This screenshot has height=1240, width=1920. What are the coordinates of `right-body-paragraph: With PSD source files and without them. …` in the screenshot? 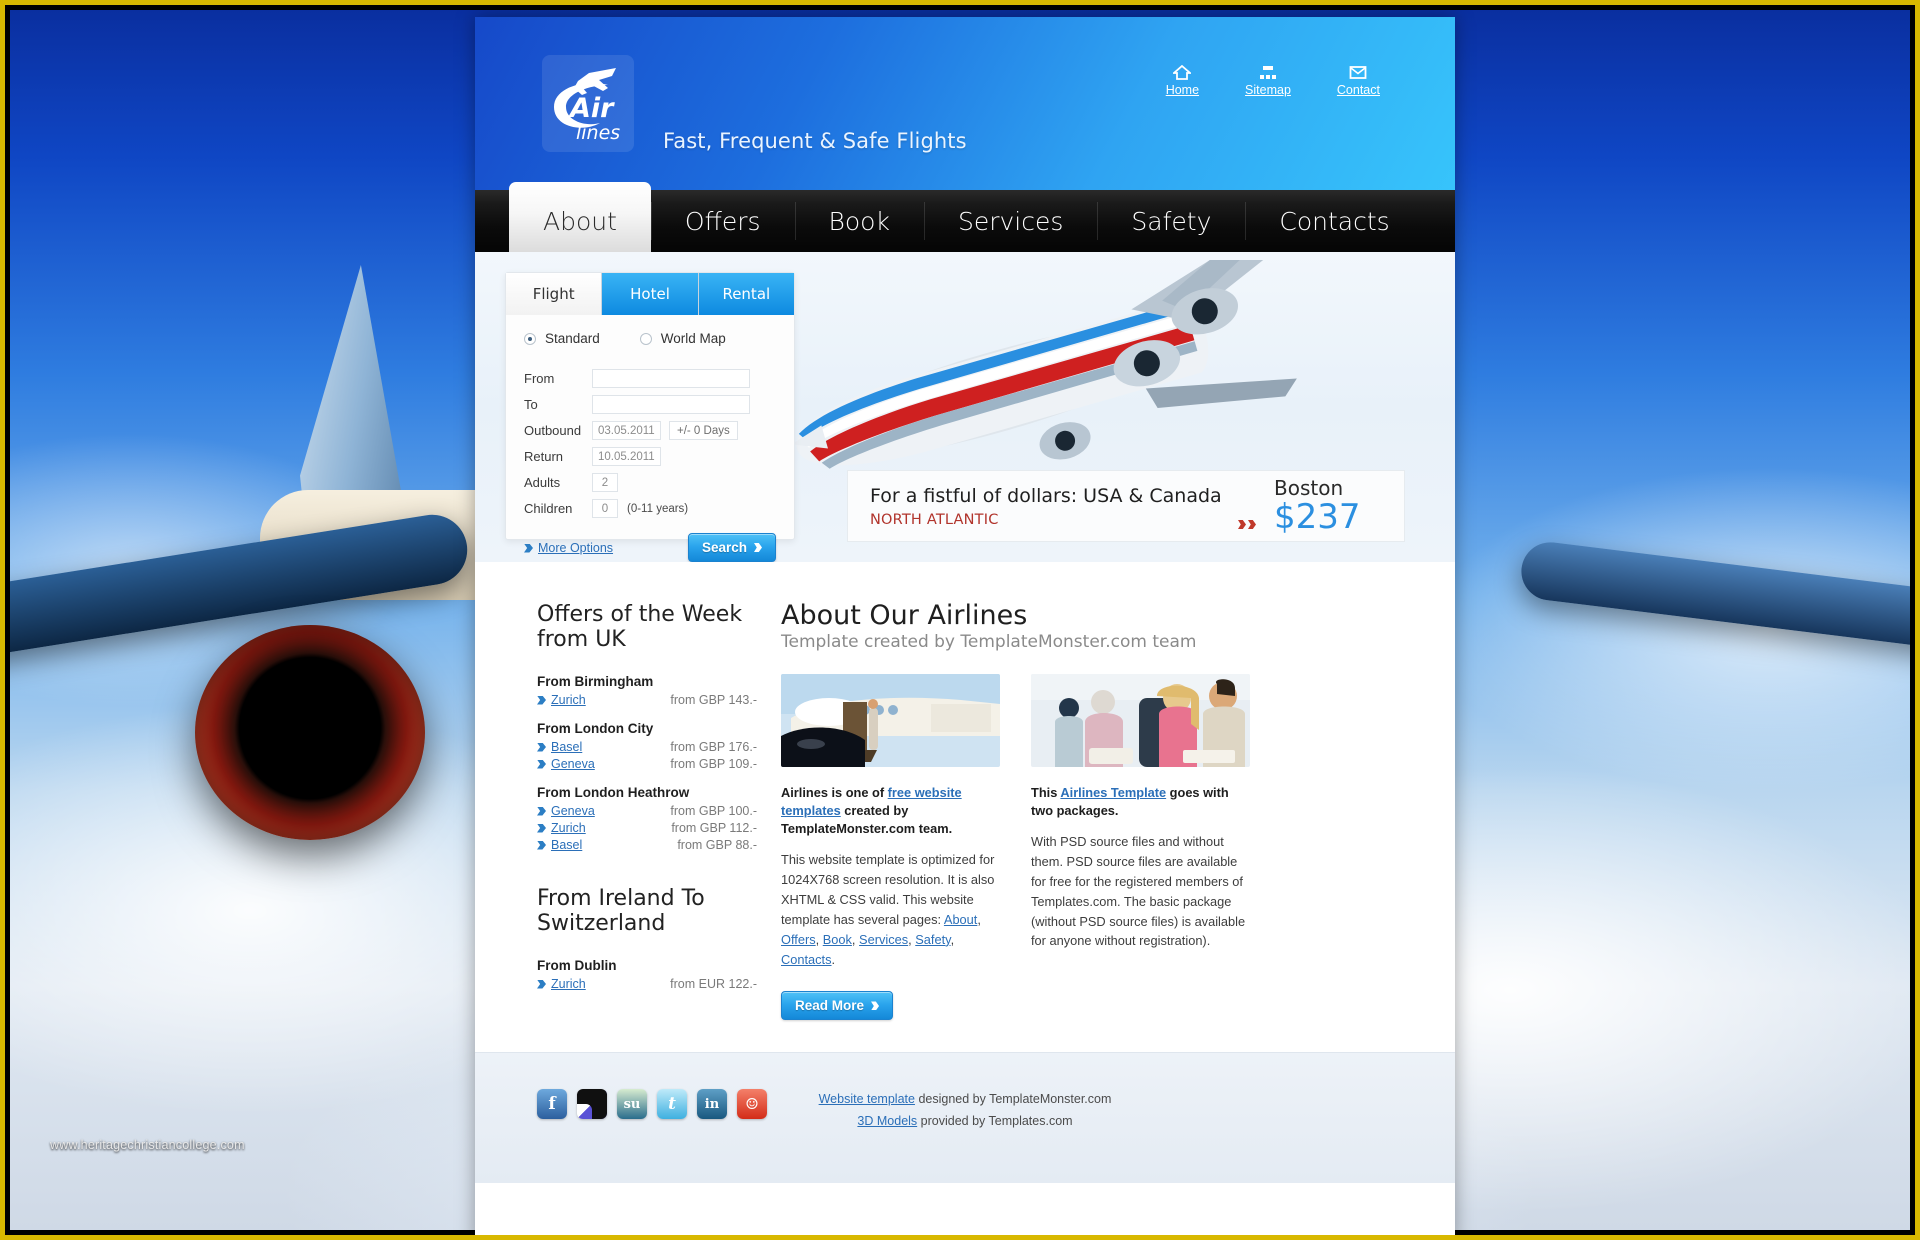 It's located at (1138, 891).